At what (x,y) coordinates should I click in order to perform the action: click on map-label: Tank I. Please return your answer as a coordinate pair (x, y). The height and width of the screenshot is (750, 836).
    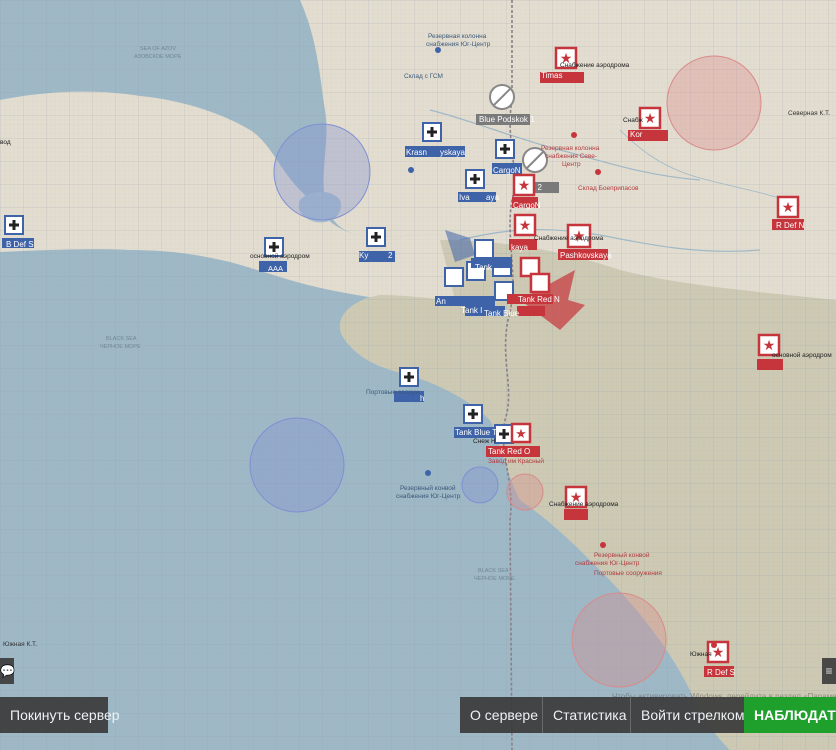
    Looking at the image, I should click on (471, 310).